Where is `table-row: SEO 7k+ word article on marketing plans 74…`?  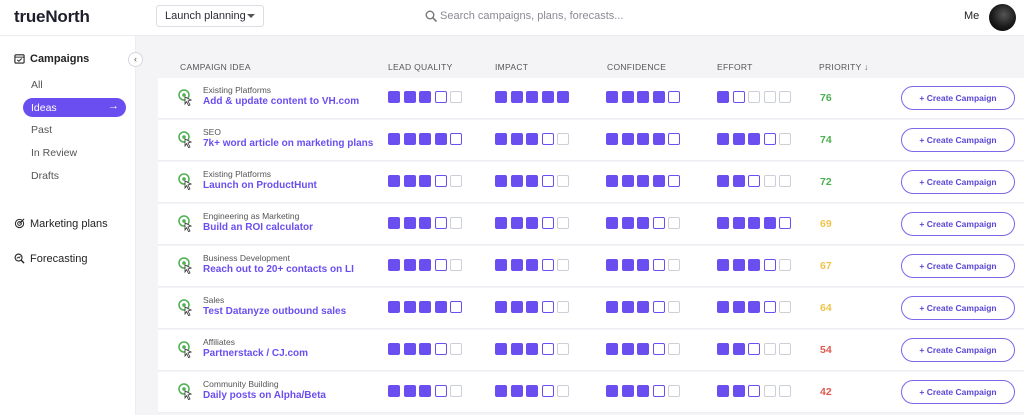
table-row: SEO 7k+ word article on marketing plans 74… is located at coordinates (591, 140).